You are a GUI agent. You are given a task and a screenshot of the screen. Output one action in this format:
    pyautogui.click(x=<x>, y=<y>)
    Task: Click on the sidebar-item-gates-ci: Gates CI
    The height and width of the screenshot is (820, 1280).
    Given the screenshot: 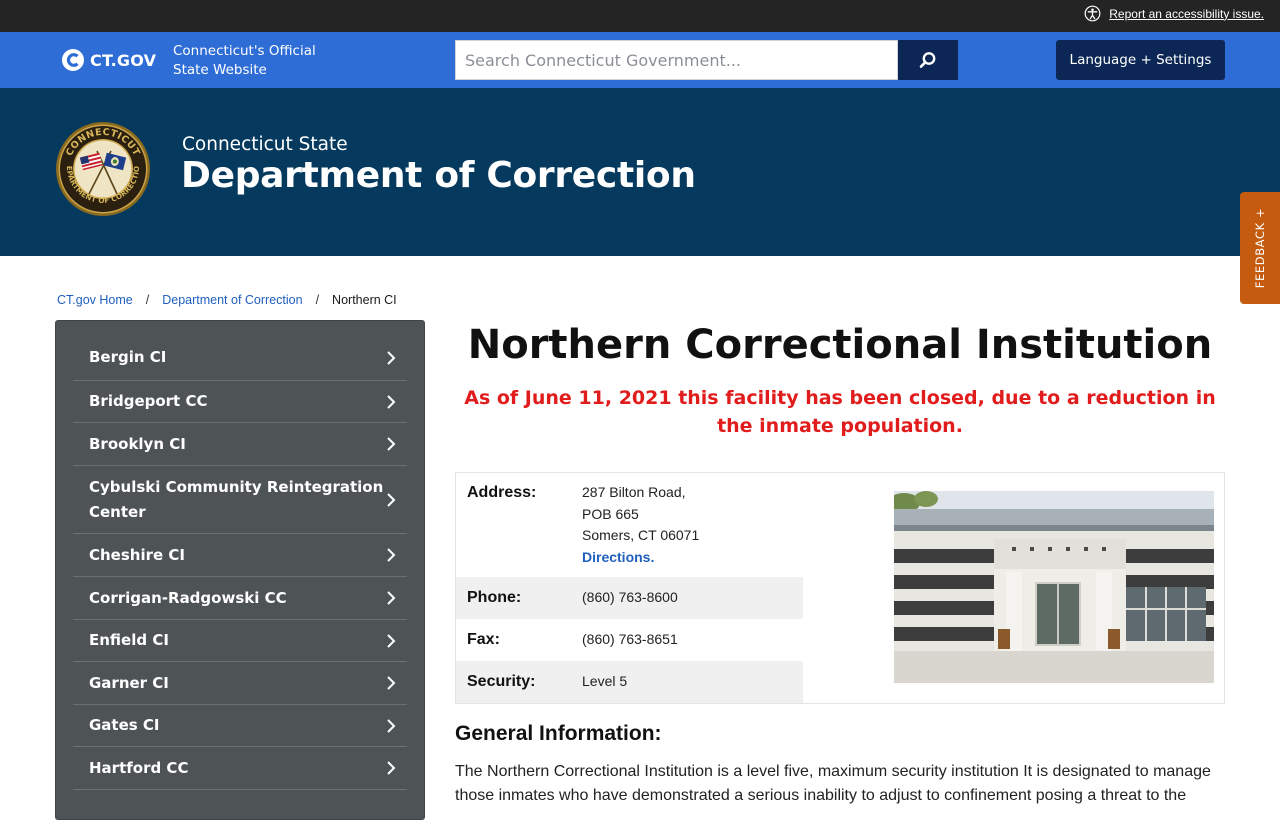 What is the action you would take?
    pyautogui.click(x=240, y=726)
    